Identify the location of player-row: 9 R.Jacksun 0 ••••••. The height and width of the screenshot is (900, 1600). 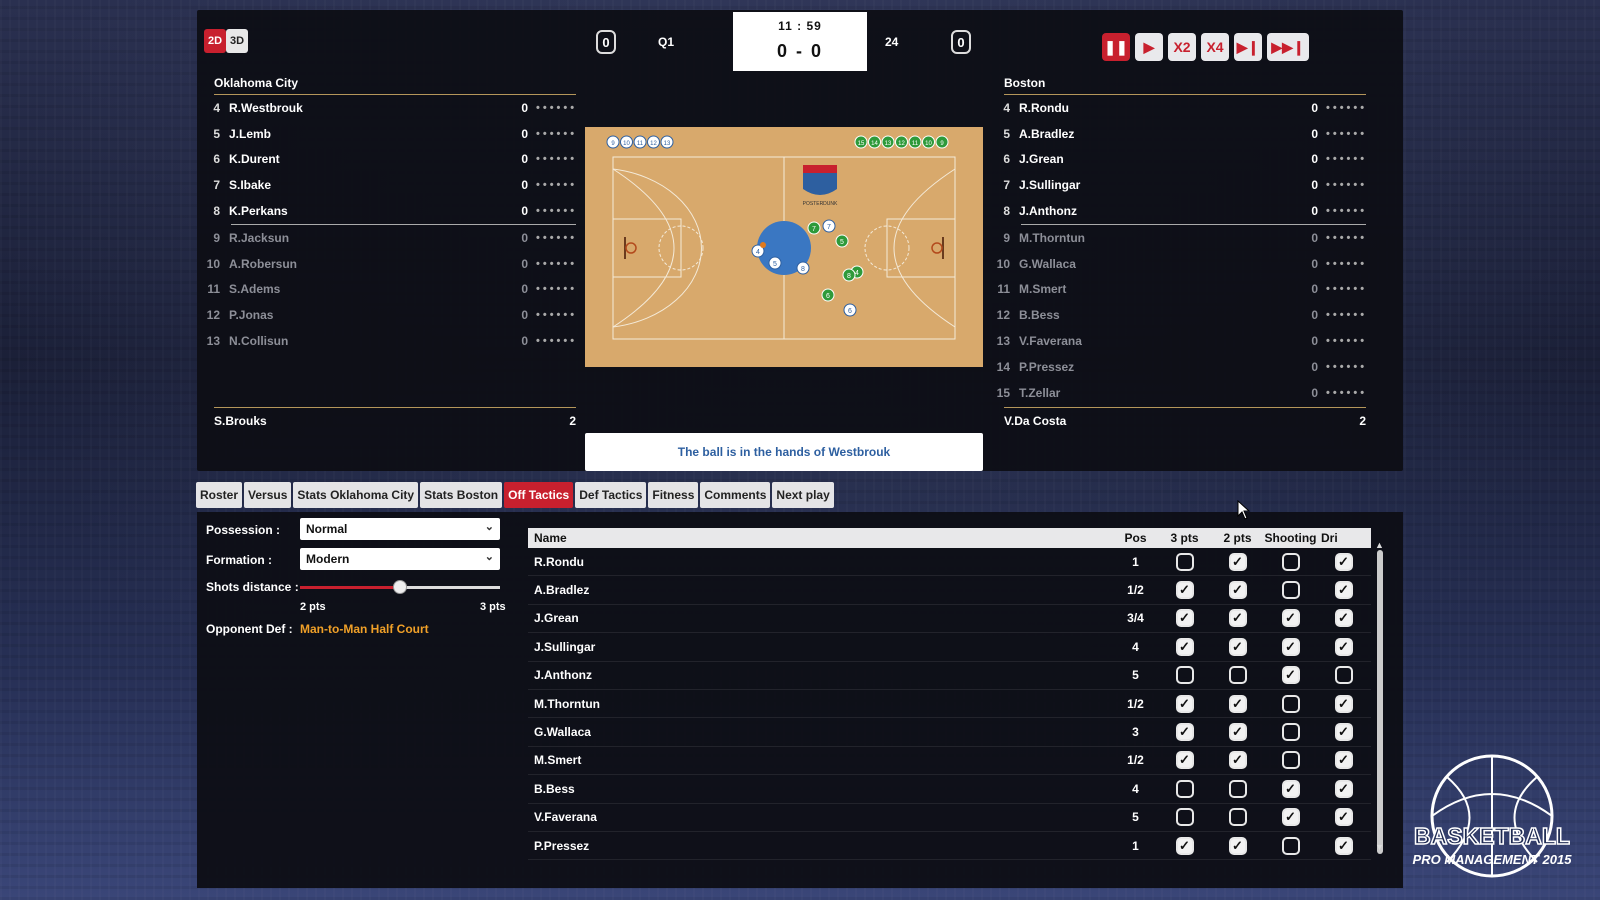
(387, 238).